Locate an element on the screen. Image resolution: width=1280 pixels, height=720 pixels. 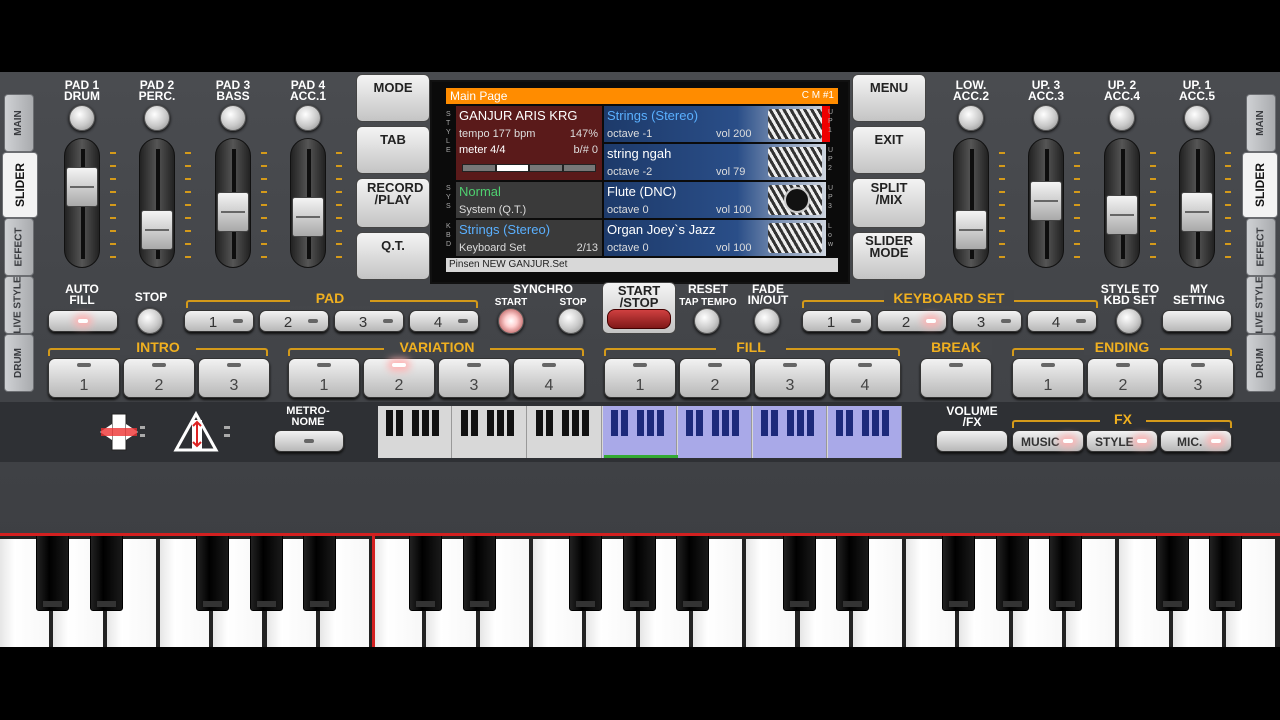
fade-knob is located at coordinates (767, 321).